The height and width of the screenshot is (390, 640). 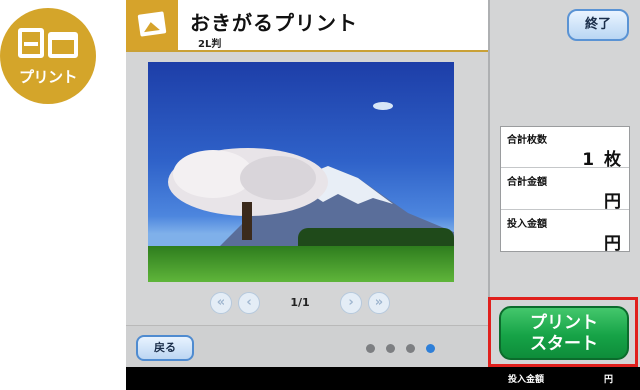 What do you see at coordinates (383, 378) in the screenshot?
I see `status-footer: 投入金額 円` at bounding box center [383, 378].